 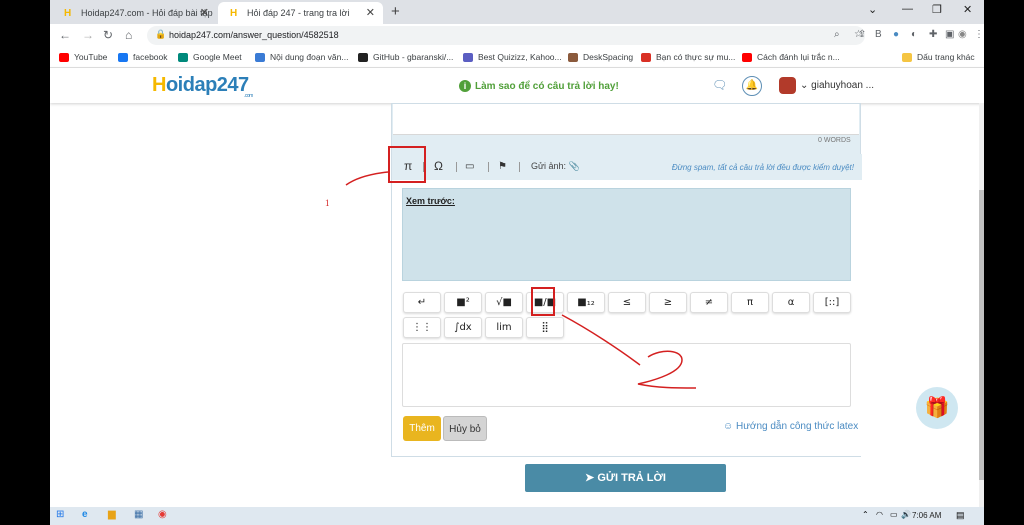 What do you see at coordinates (160, 34) in the screenshot?
I see `lock-icon: 🔒` at bounding box center [160, 34].